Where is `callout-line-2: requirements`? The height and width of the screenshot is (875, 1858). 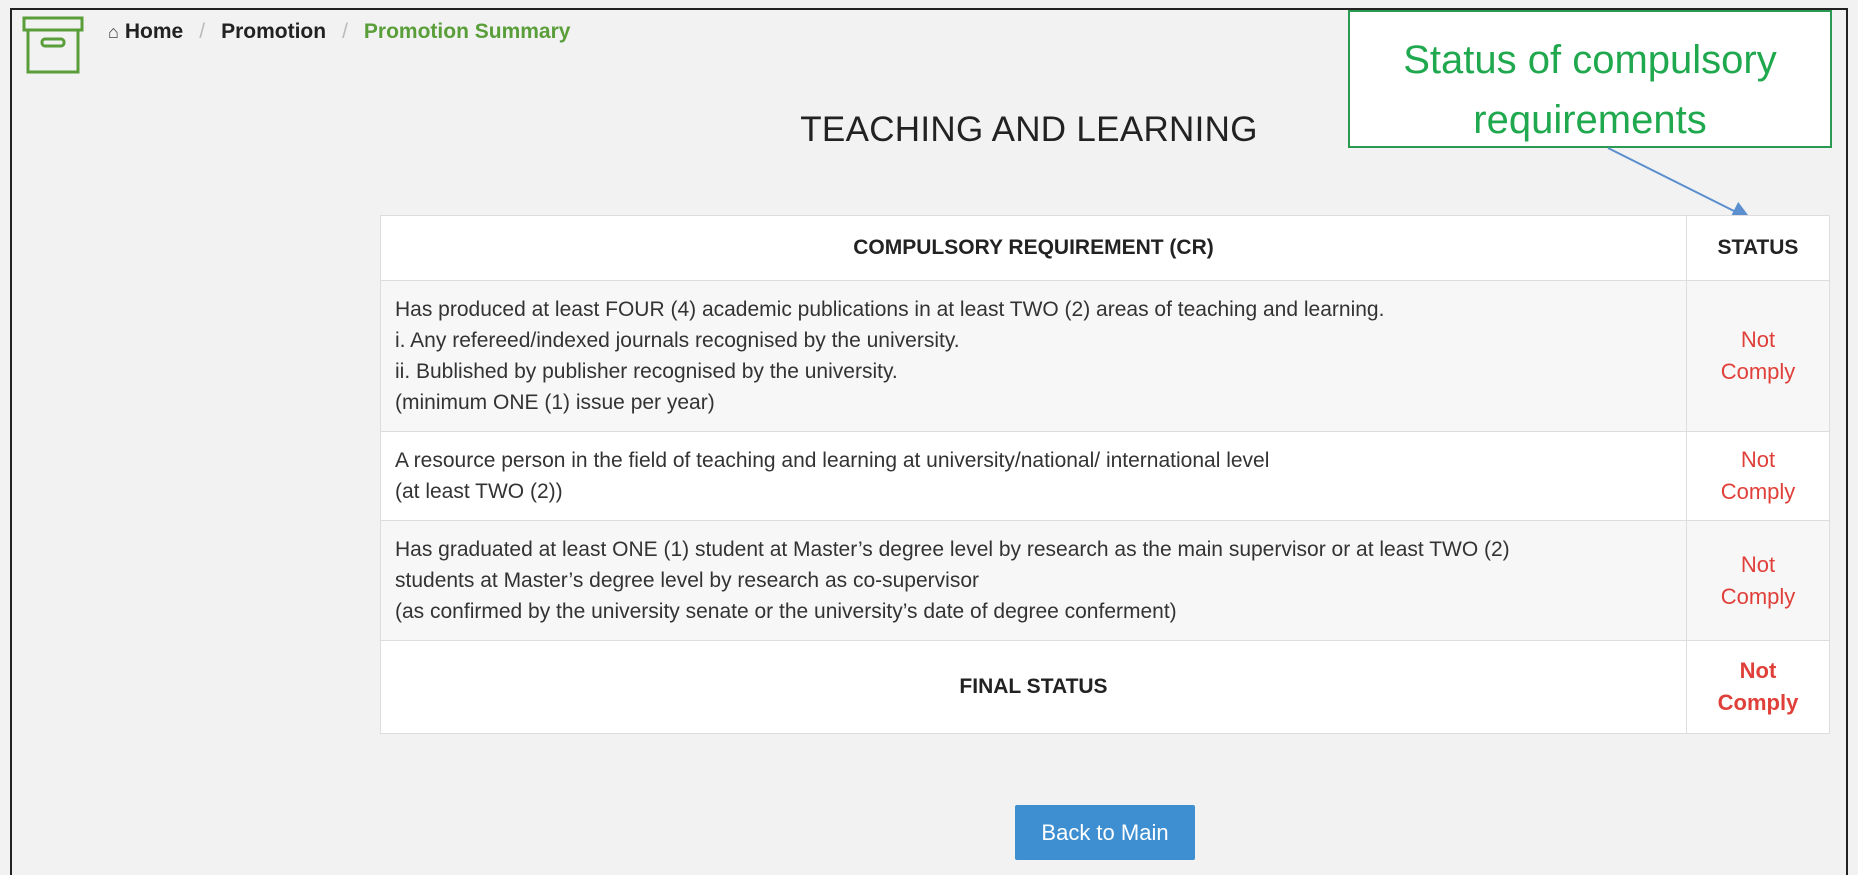 callout-line-2: requirements is located at coordinates (1590, 120).